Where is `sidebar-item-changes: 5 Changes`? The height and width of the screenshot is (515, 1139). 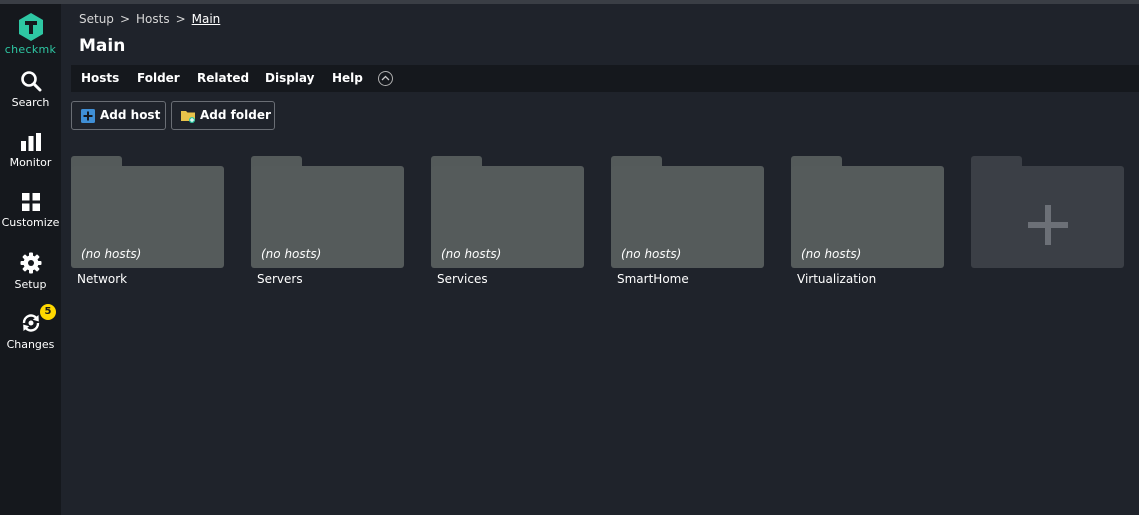 sidebar-item-changes: 5 Changes is located at coordinates (30, 327).